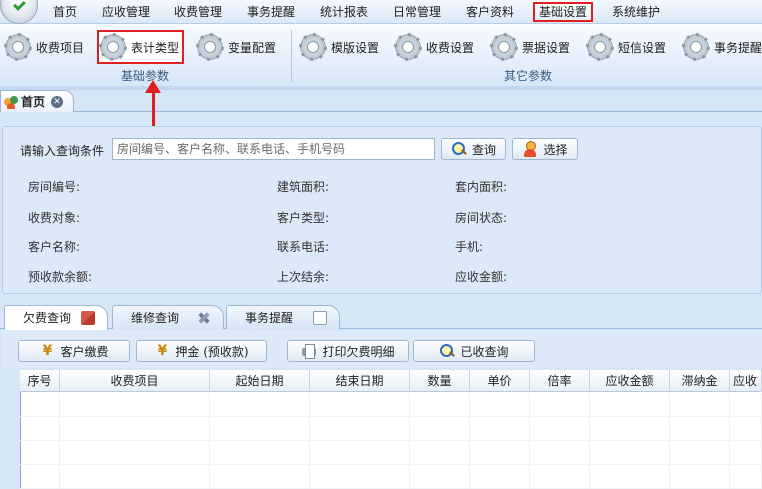 The width and height of the screenshot is (762, 489). What do you see at coordinates (54, 218) in the screenshot?
I see `field-charge-target: 收费对象:` at bounding box center [54, 218].